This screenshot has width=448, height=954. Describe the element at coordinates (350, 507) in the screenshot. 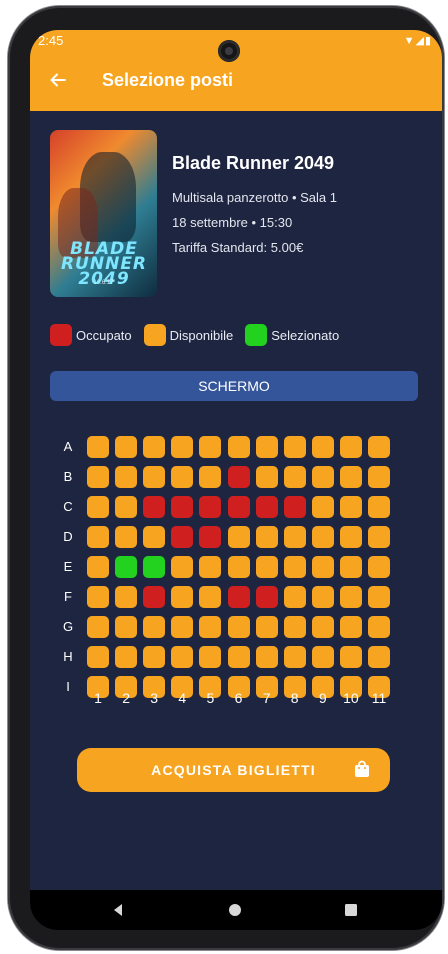

I see `seat-c10-available` at that location.